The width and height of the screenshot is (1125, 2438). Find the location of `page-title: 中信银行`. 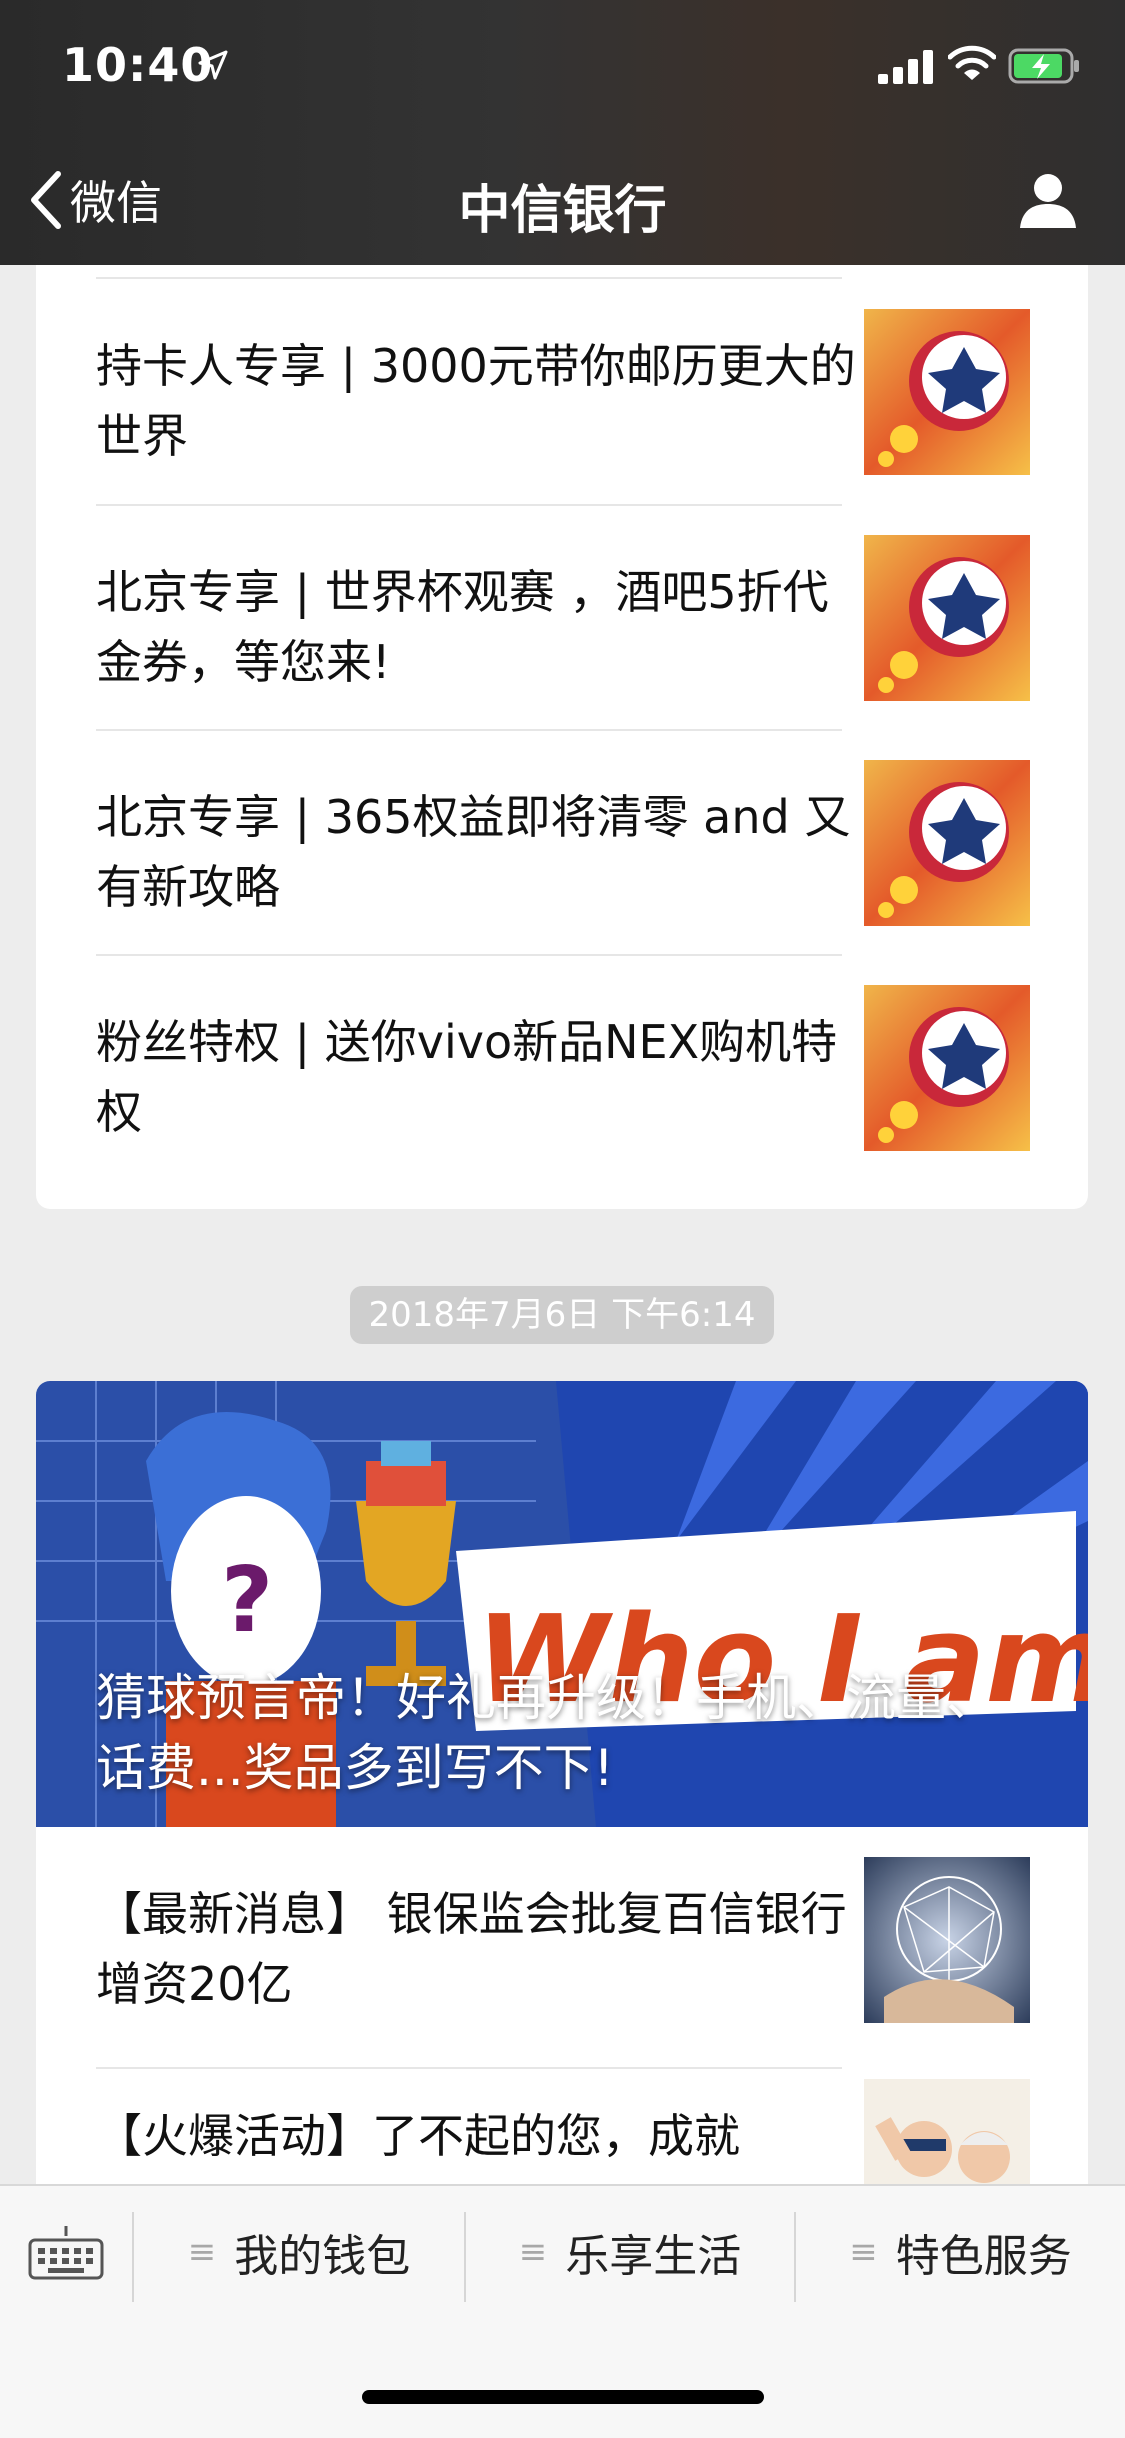

page-title: 中信银行 is located at coordinates (562, 211).